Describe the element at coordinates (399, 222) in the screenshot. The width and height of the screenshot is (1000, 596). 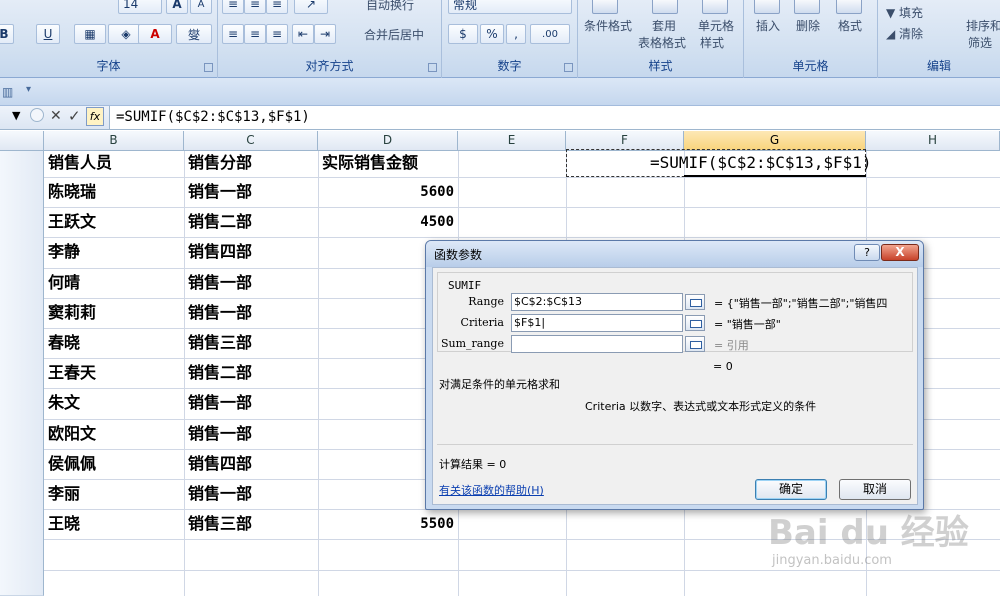
I see `cell-amount: 4500` at that location.